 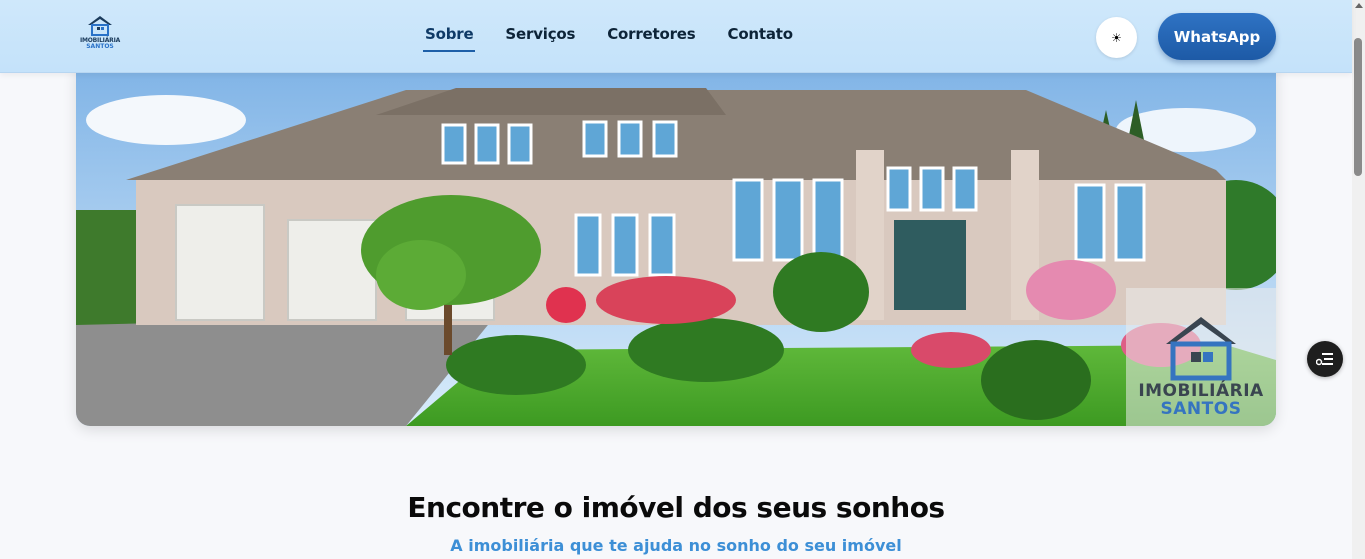 I want to click on page-scrollbar, so click(x=1358, y=279).